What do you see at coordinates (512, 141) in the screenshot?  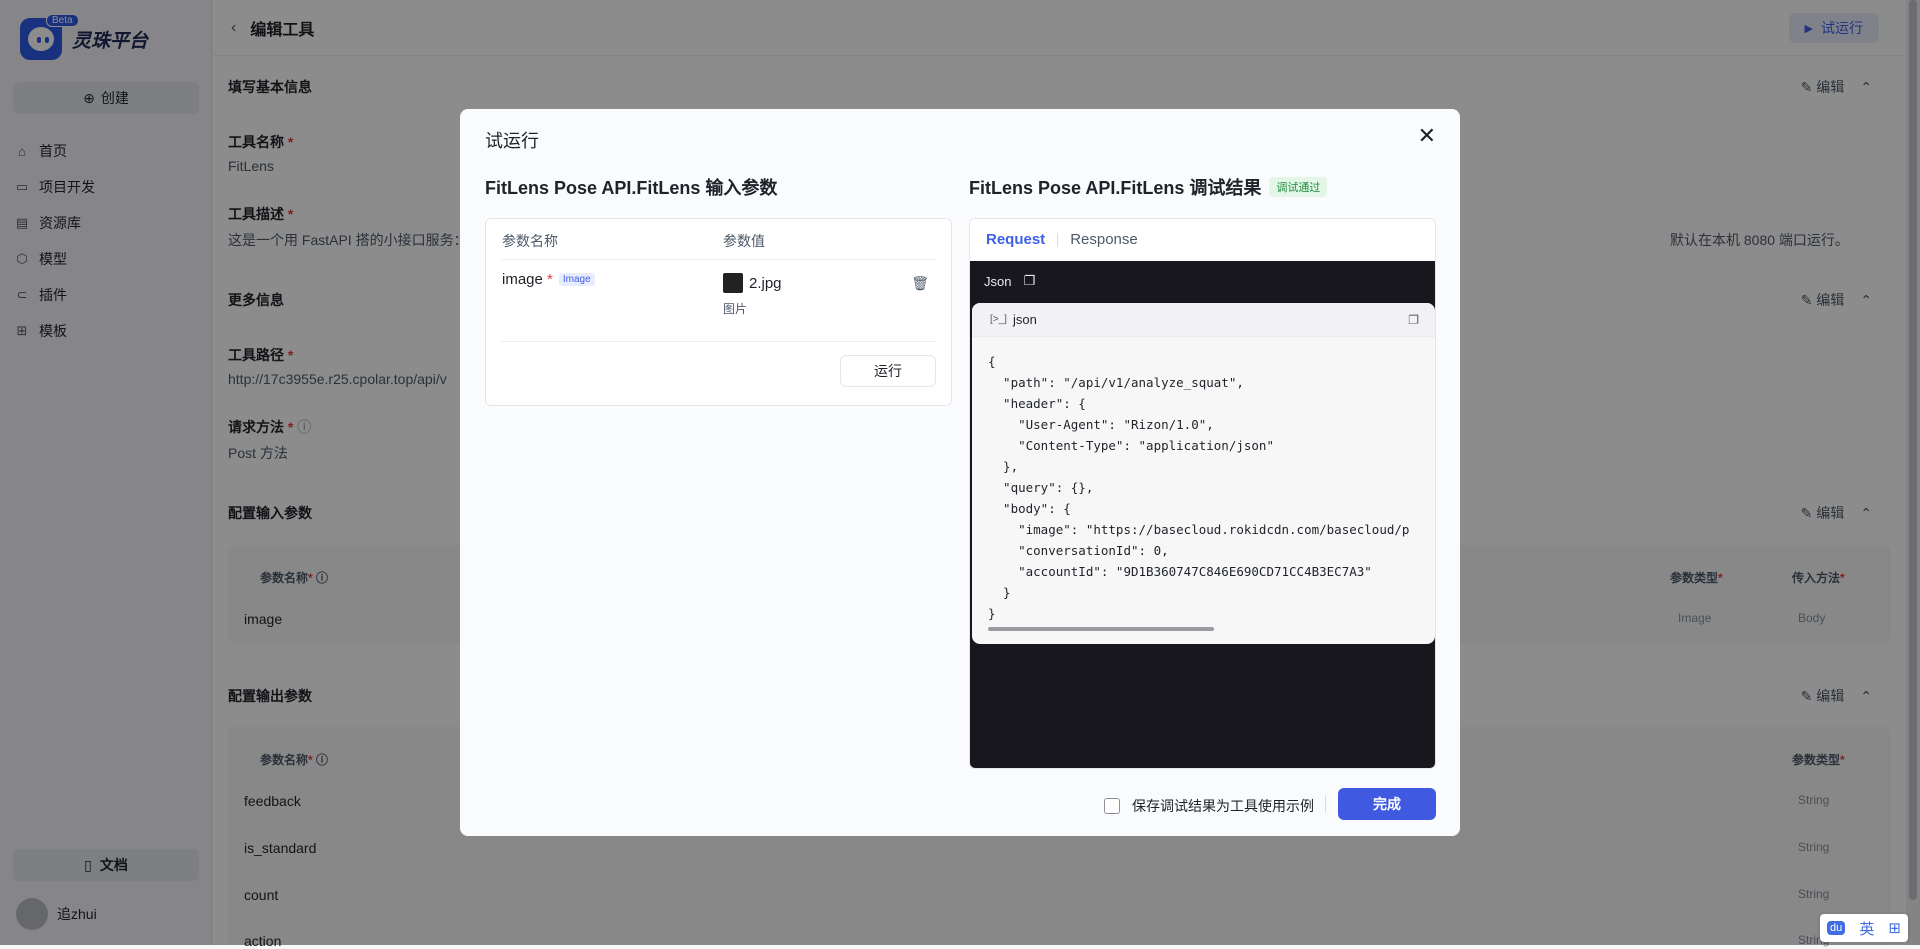 I see `dialog-title: 试运行` at bounding box center [512, 141].